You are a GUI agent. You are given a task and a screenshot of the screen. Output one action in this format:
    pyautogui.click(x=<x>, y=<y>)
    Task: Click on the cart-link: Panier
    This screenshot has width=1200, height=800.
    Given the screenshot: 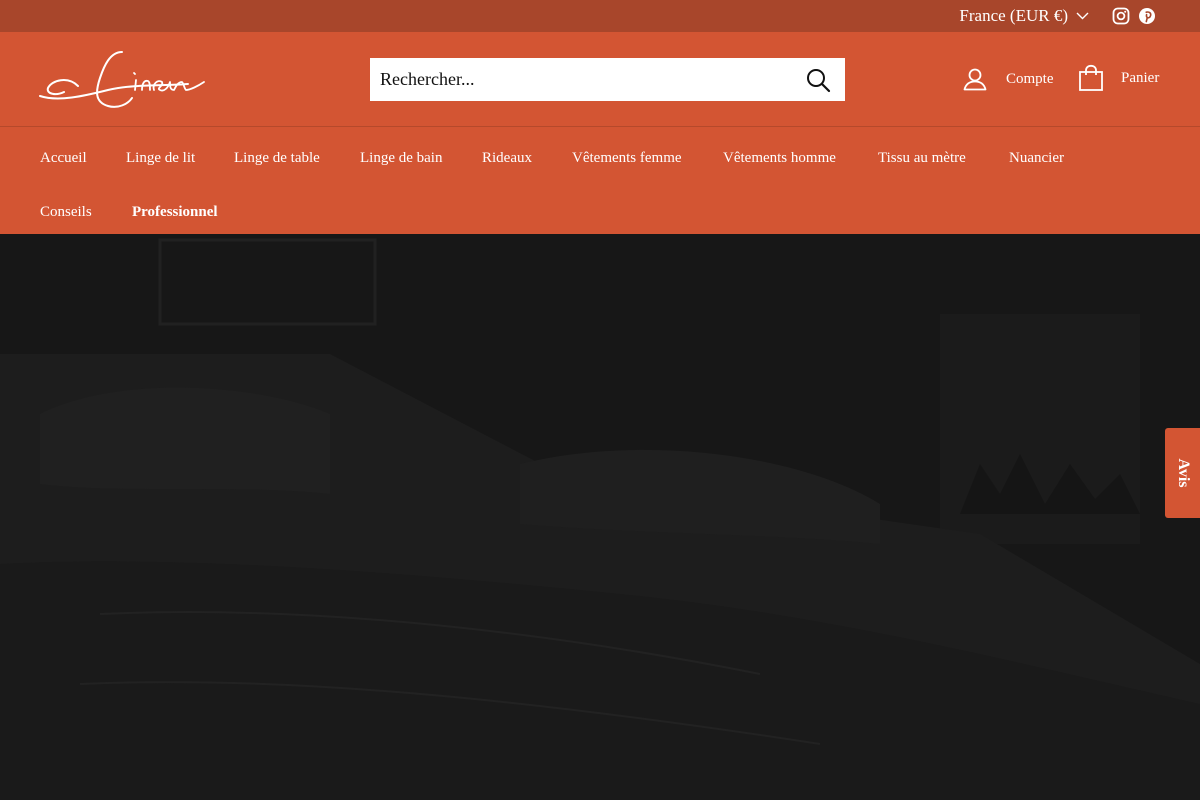 What is the action you would take?
    pyautogui.click(x=1118, y=78)
    